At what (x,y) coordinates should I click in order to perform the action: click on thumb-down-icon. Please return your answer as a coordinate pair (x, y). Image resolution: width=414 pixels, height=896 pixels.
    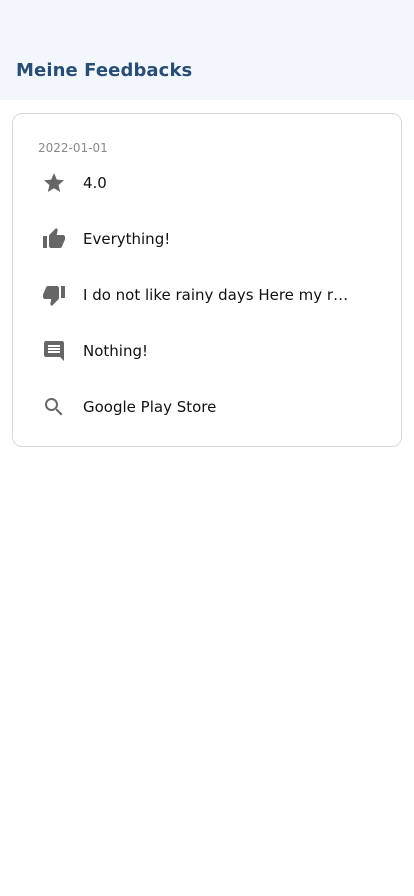
    Looking at the image, I should click on (54, 295).